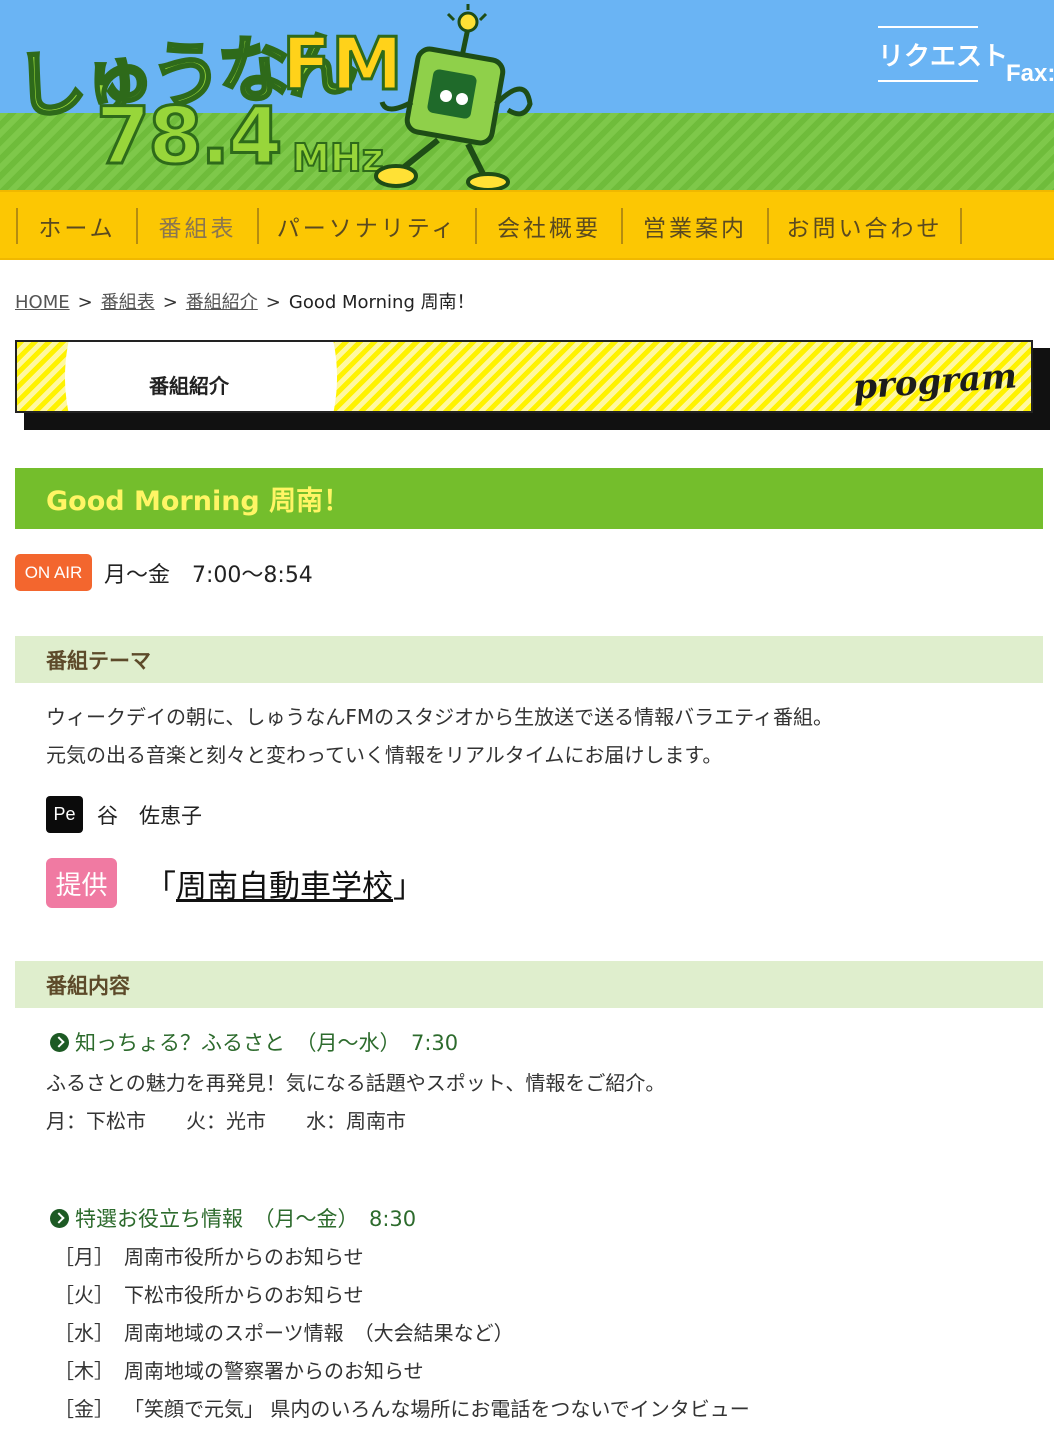 The image size is (1054, 1456). I want to click on corner-title-text: 特選お役立ち情報 （月〜金） 8:30, so click(246, 1219).